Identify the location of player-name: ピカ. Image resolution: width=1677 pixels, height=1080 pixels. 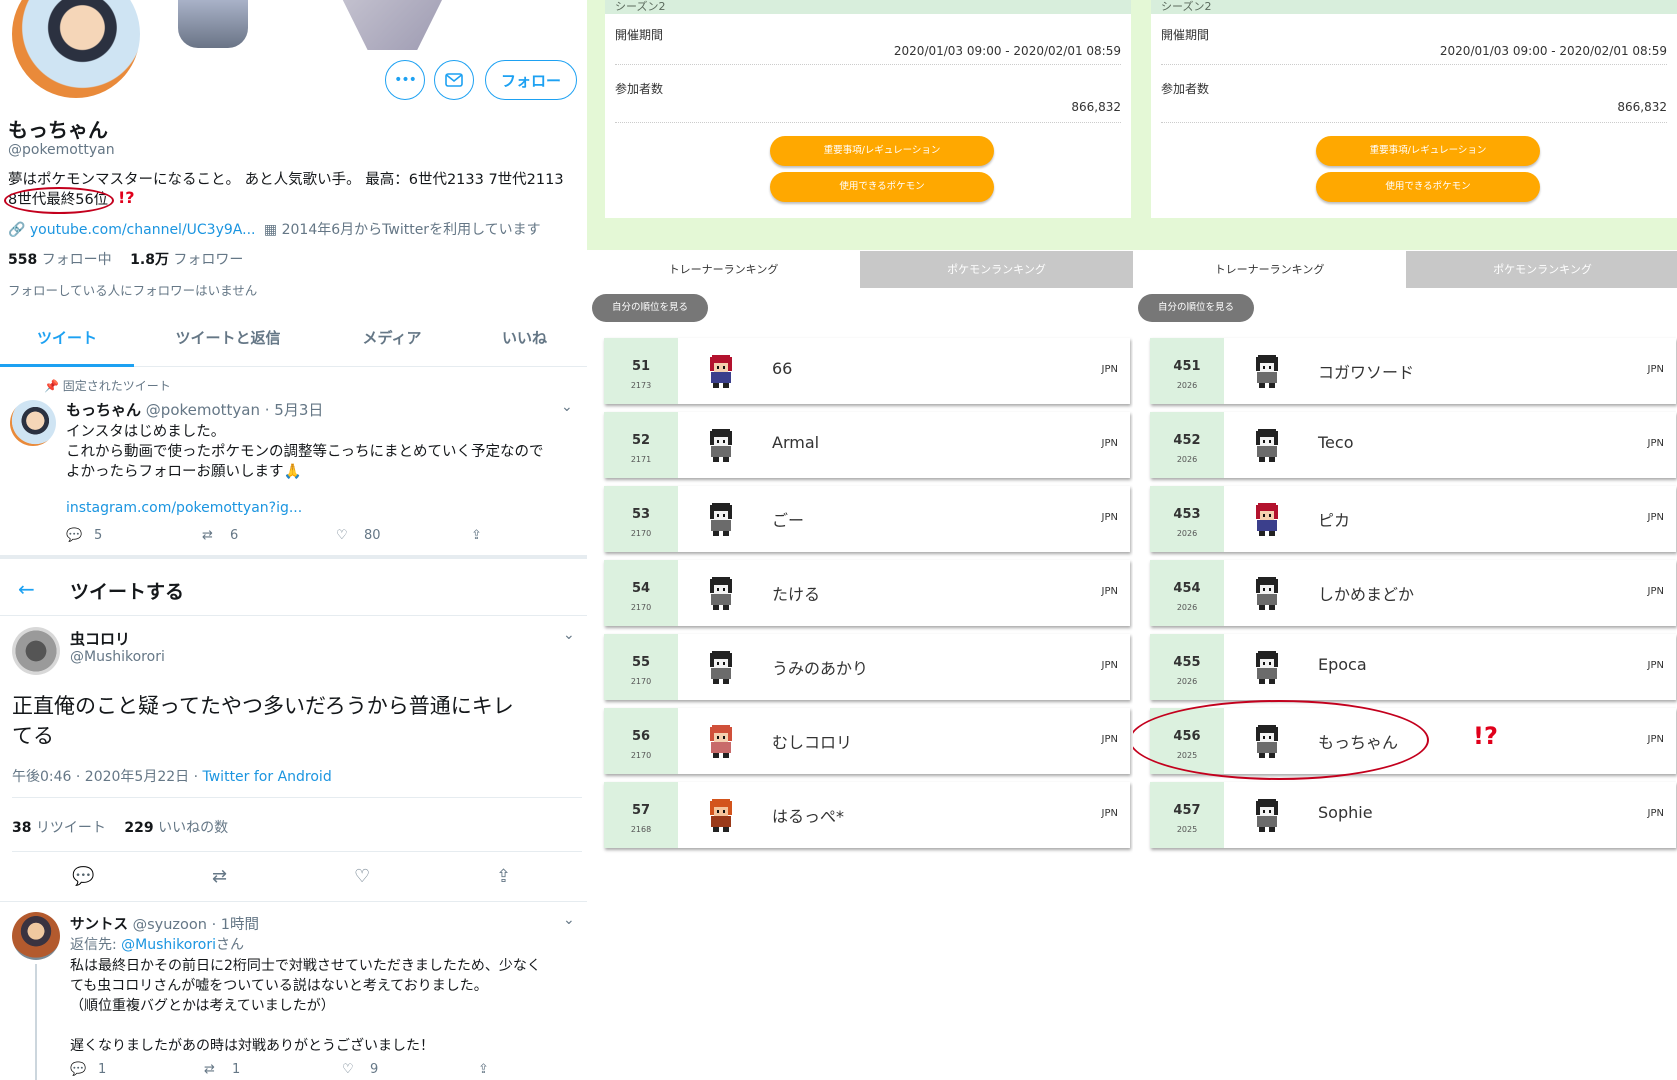
(1334, 520).